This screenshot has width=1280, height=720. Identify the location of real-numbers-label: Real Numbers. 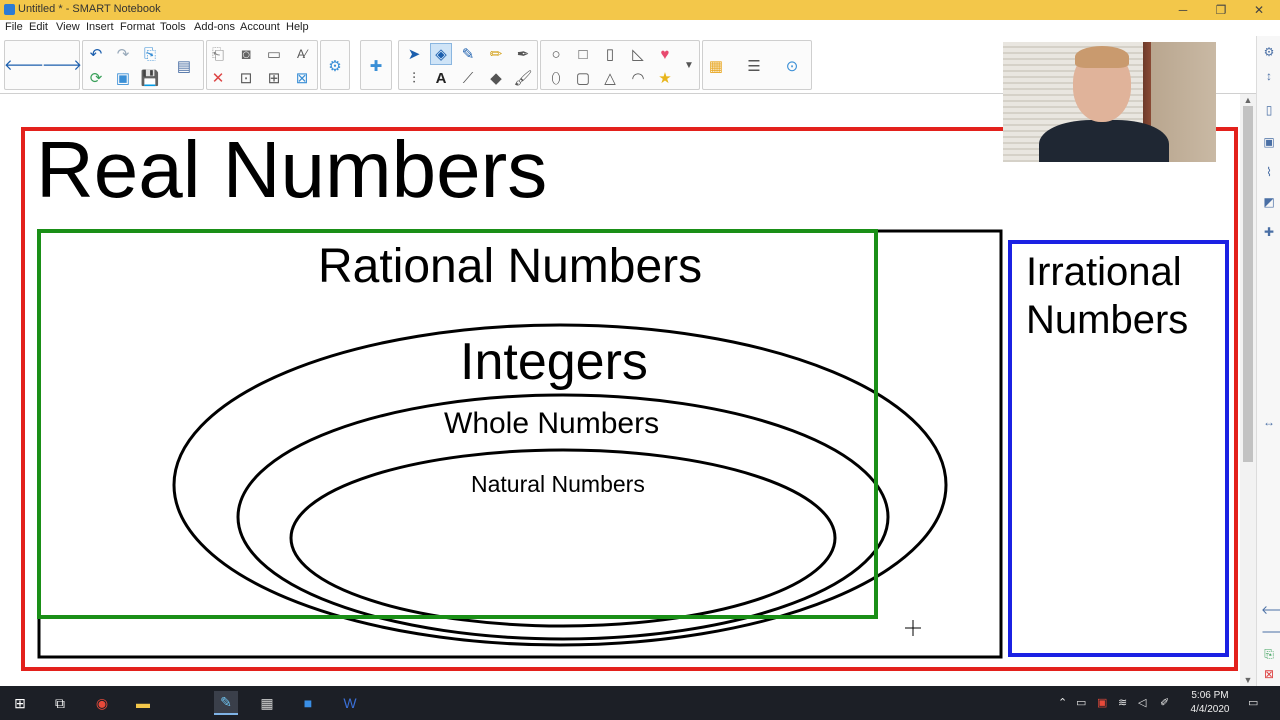
(291, 170).